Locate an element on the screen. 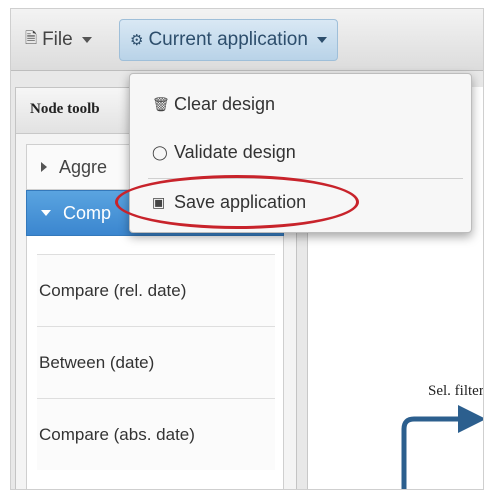 This screenshot has width=484, height=490. validate-design-label: Validate design is located at coordinates (235, 151).